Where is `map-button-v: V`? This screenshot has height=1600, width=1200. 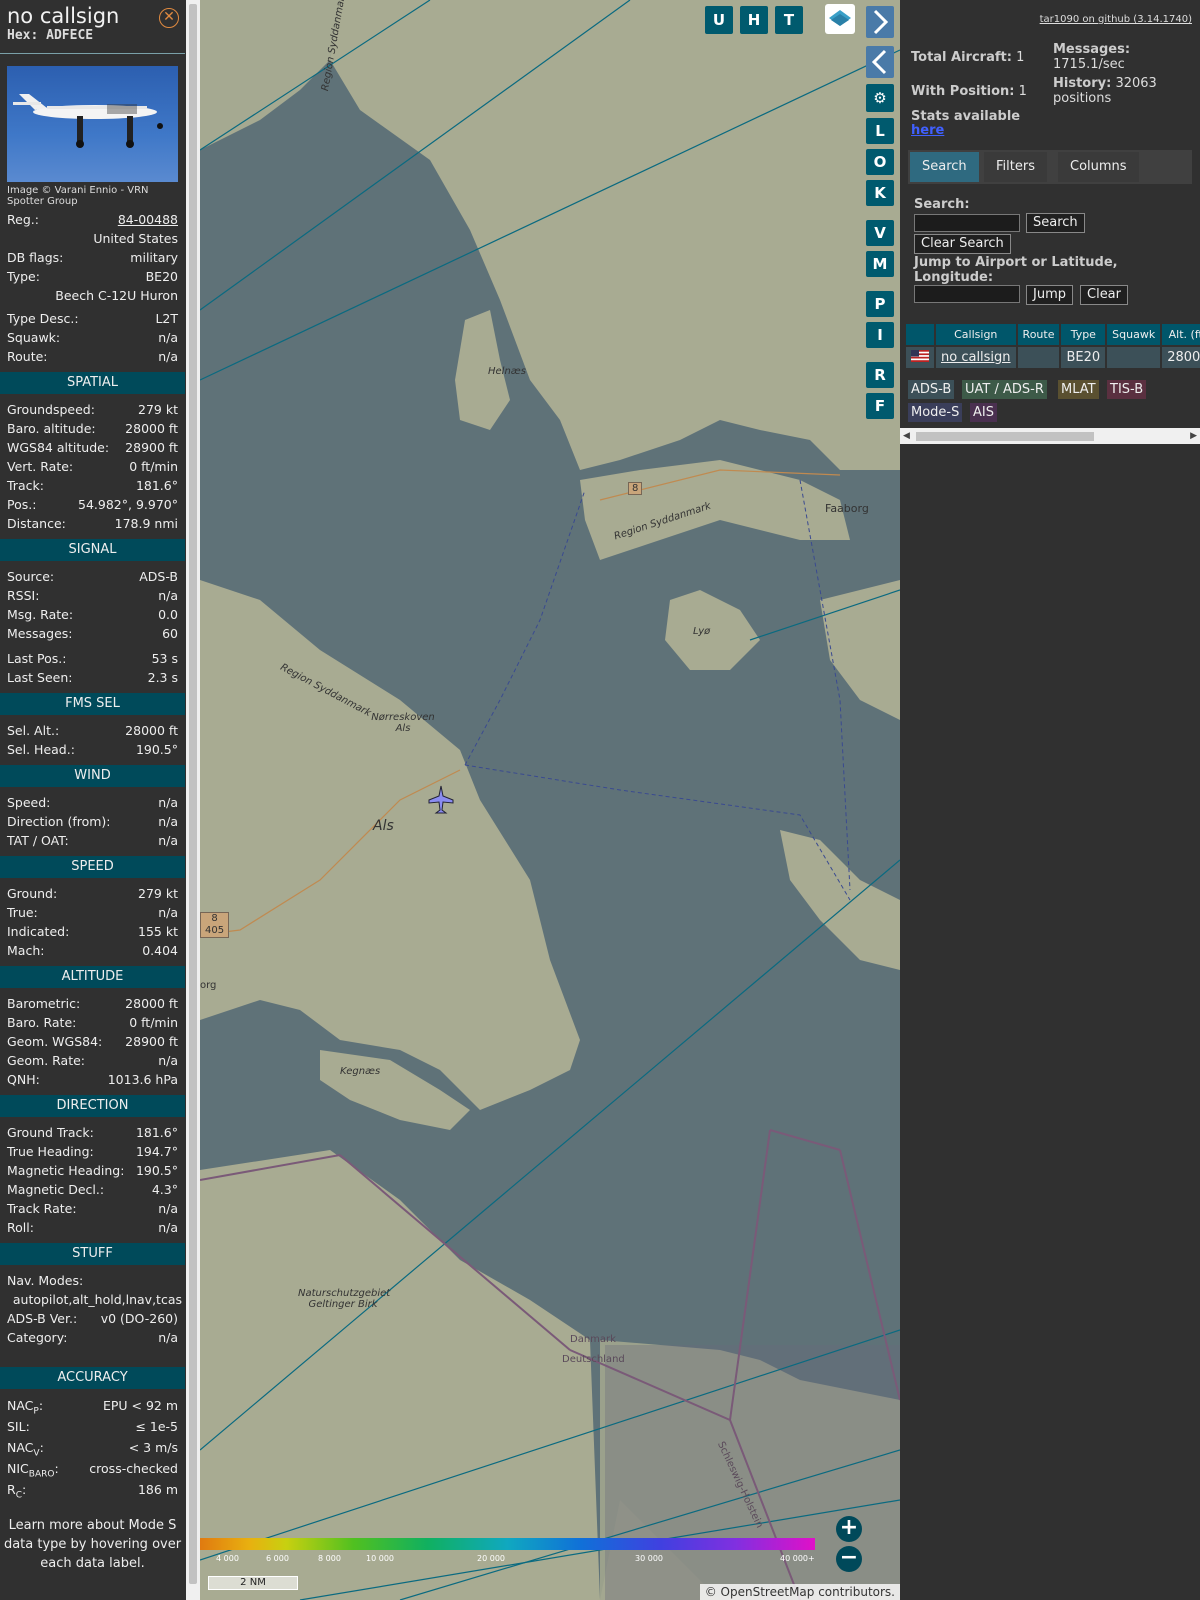 map-button-v: V is located at coordinates (880, 233).